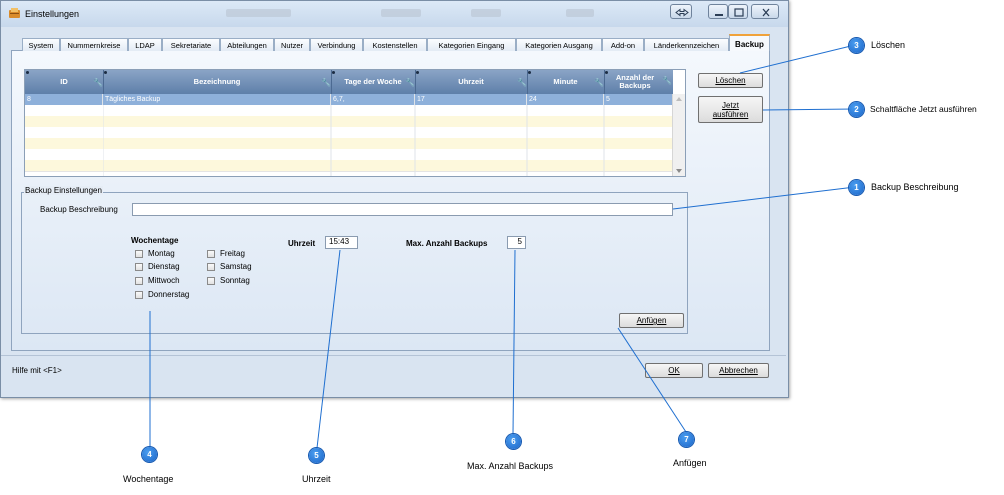  I want to click on help-hint: Hilfe mit <F1>, so click(37, 370).